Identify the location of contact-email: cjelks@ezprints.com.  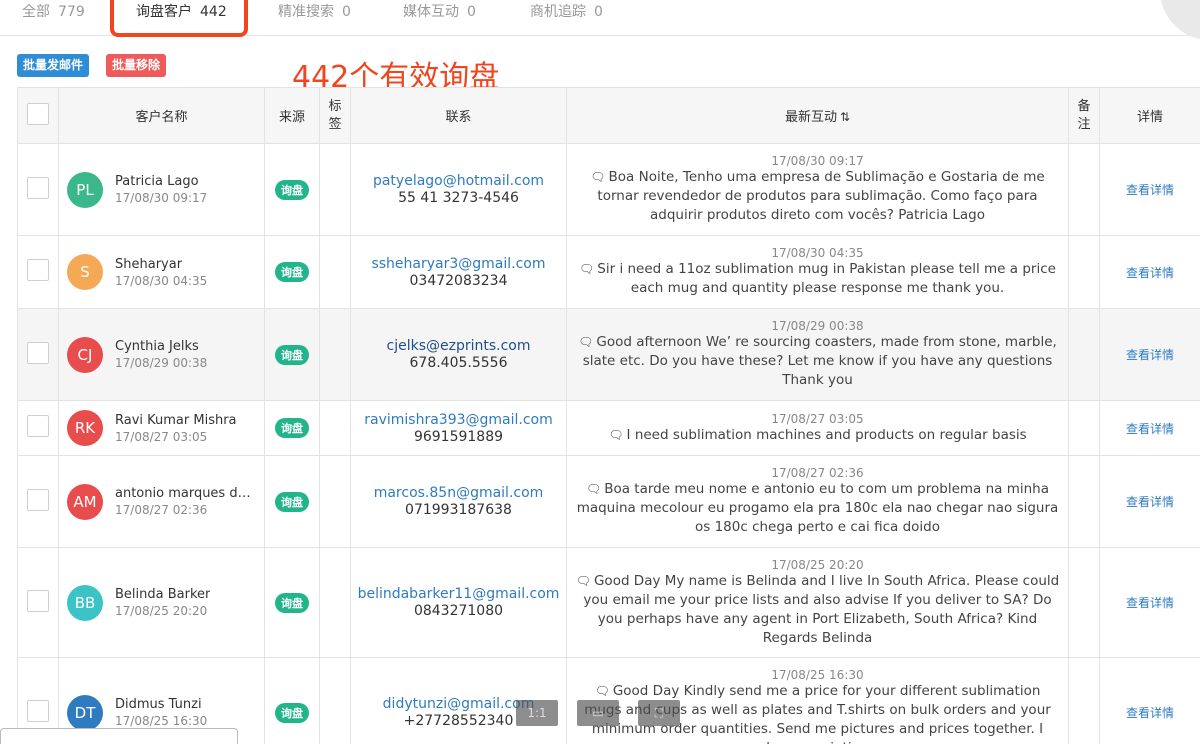
(458, 346).